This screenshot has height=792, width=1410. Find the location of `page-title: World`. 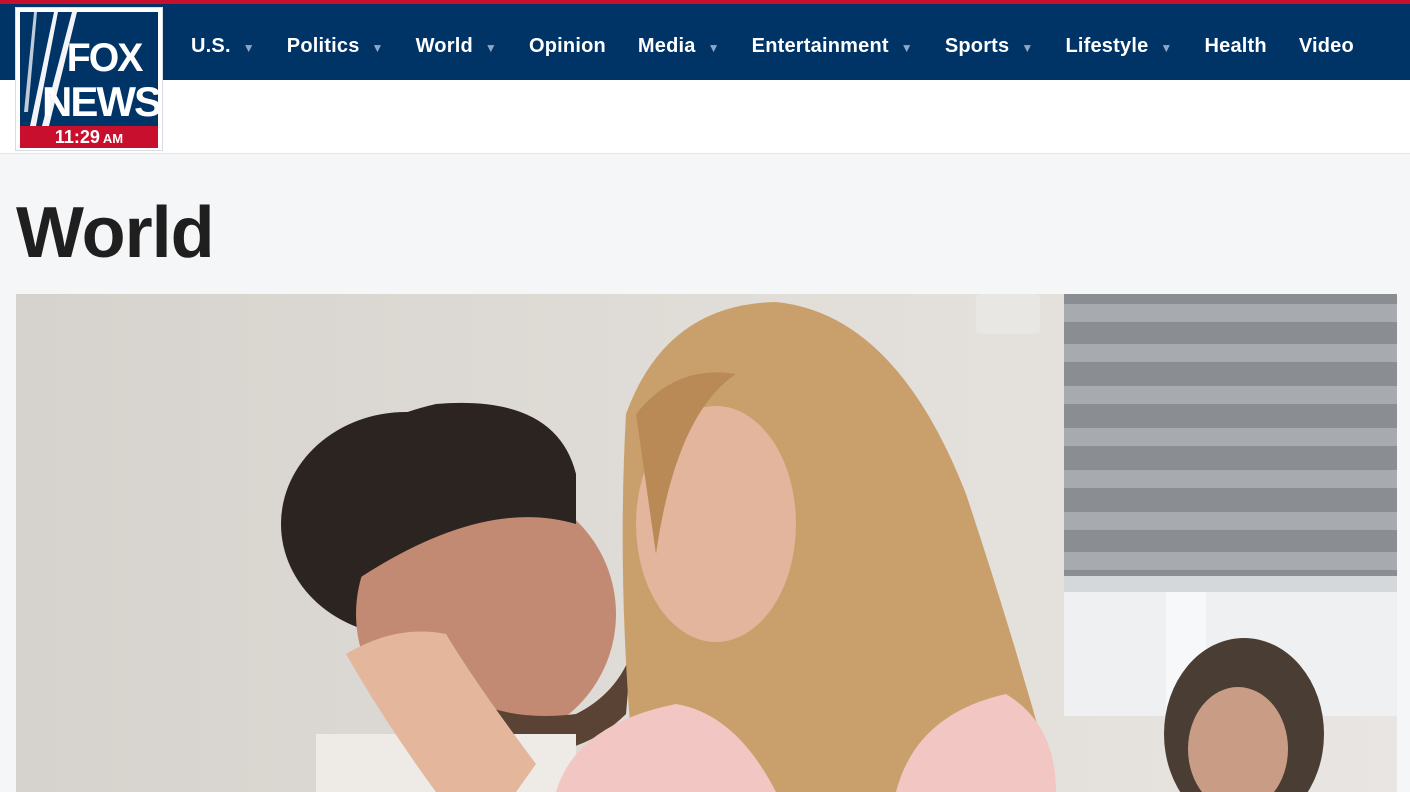

page-title: World is located at coordinates (115, 233).